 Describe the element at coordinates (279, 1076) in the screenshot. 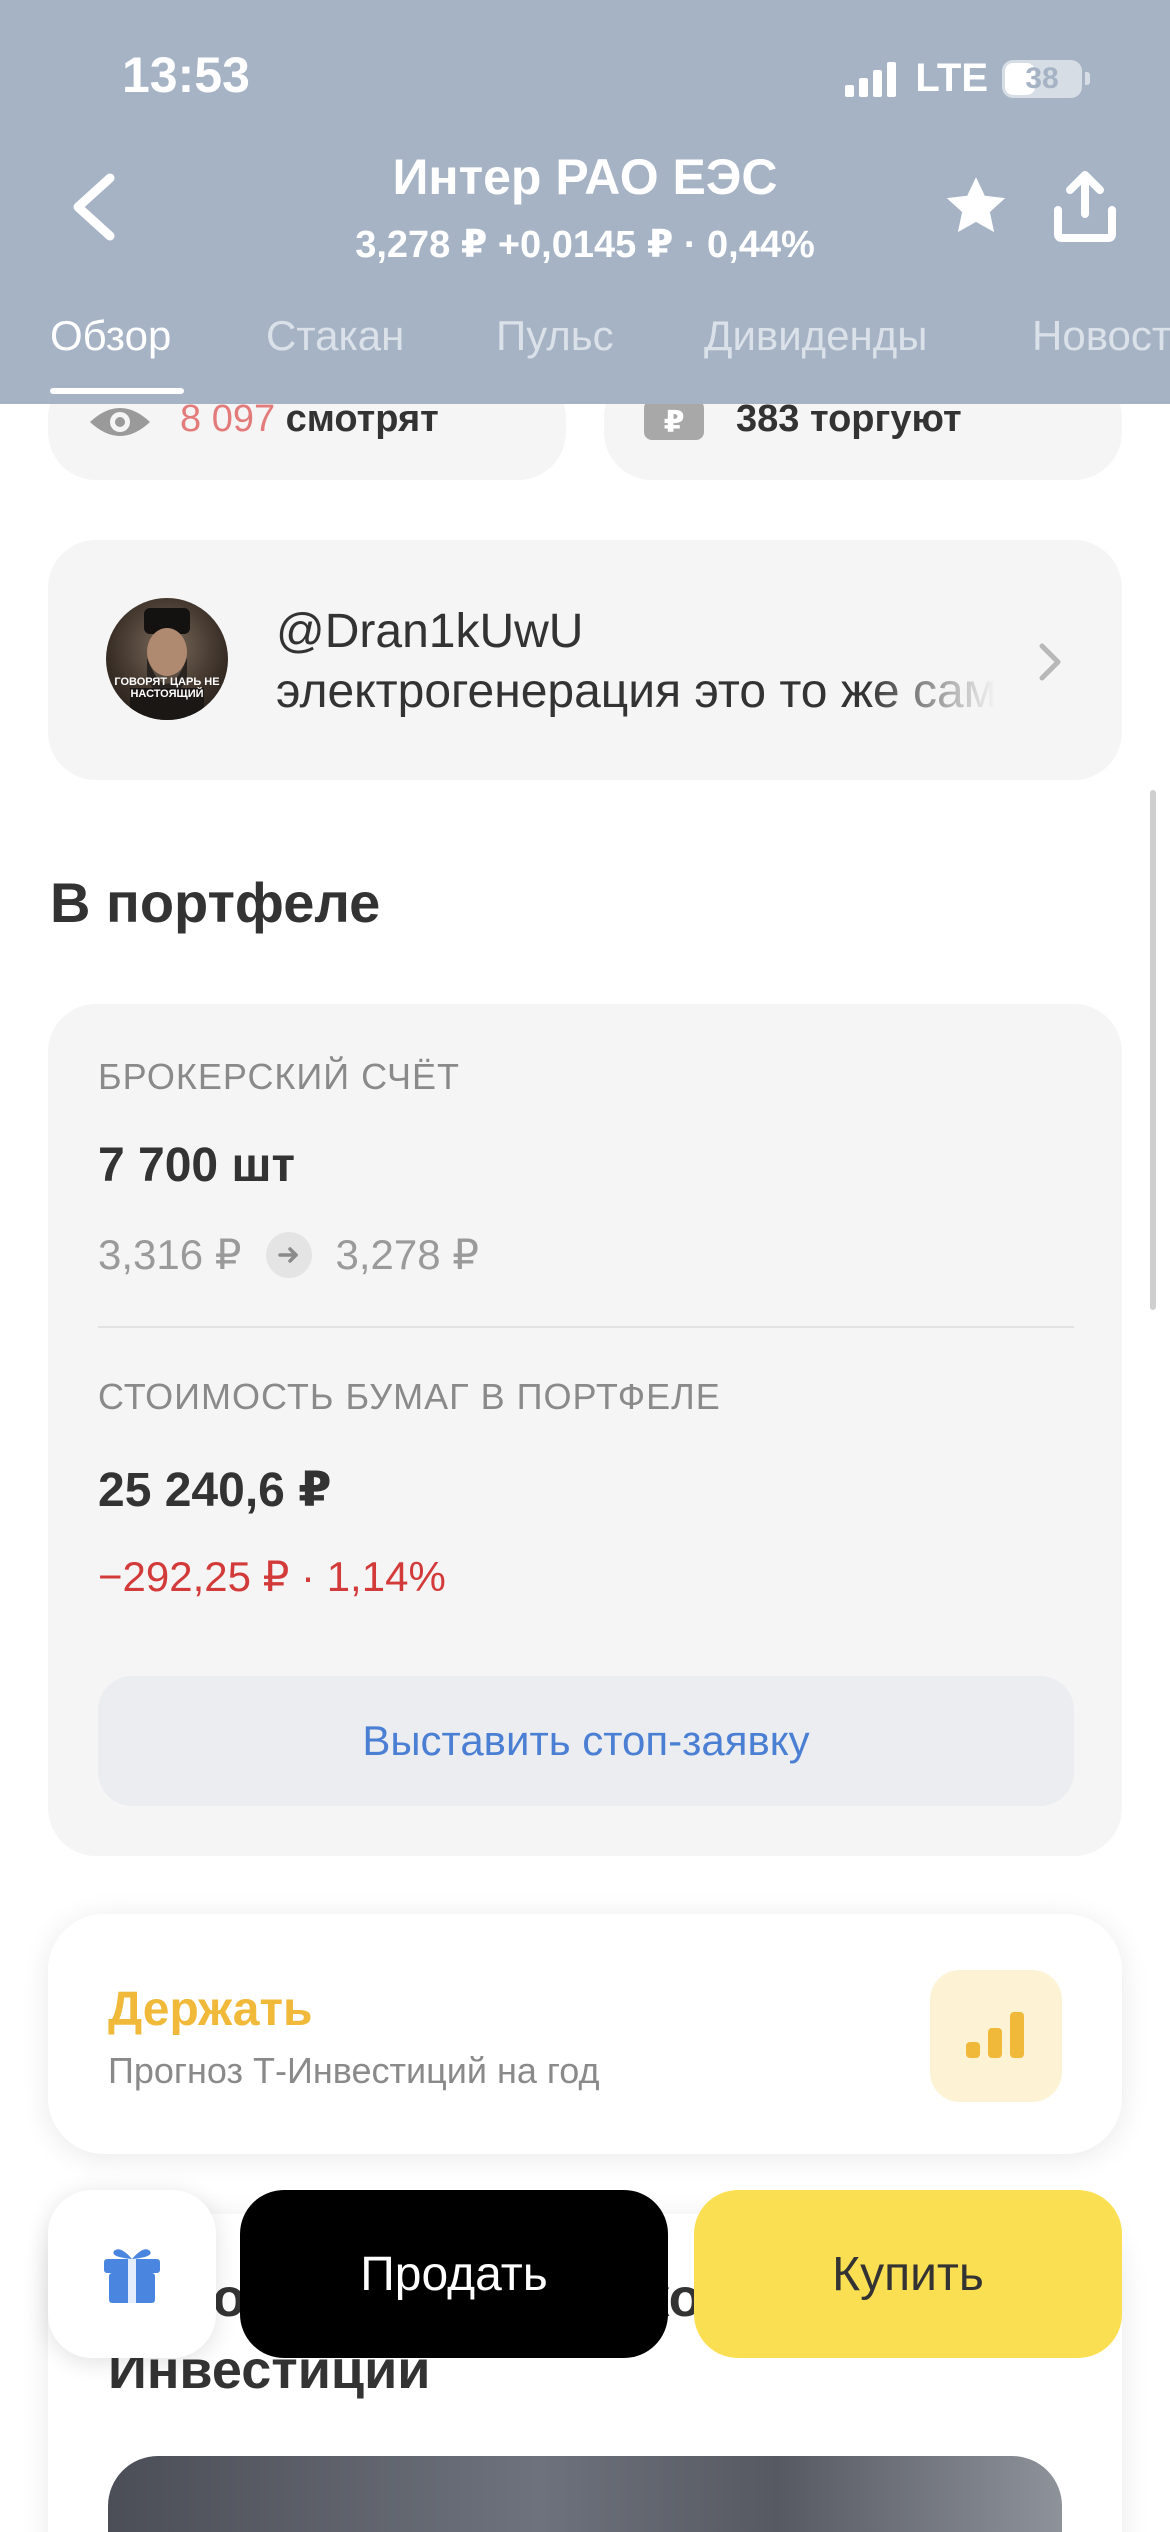

I see `account-label: БРОКЕРСКИЙ СЧЁТ` at that location.